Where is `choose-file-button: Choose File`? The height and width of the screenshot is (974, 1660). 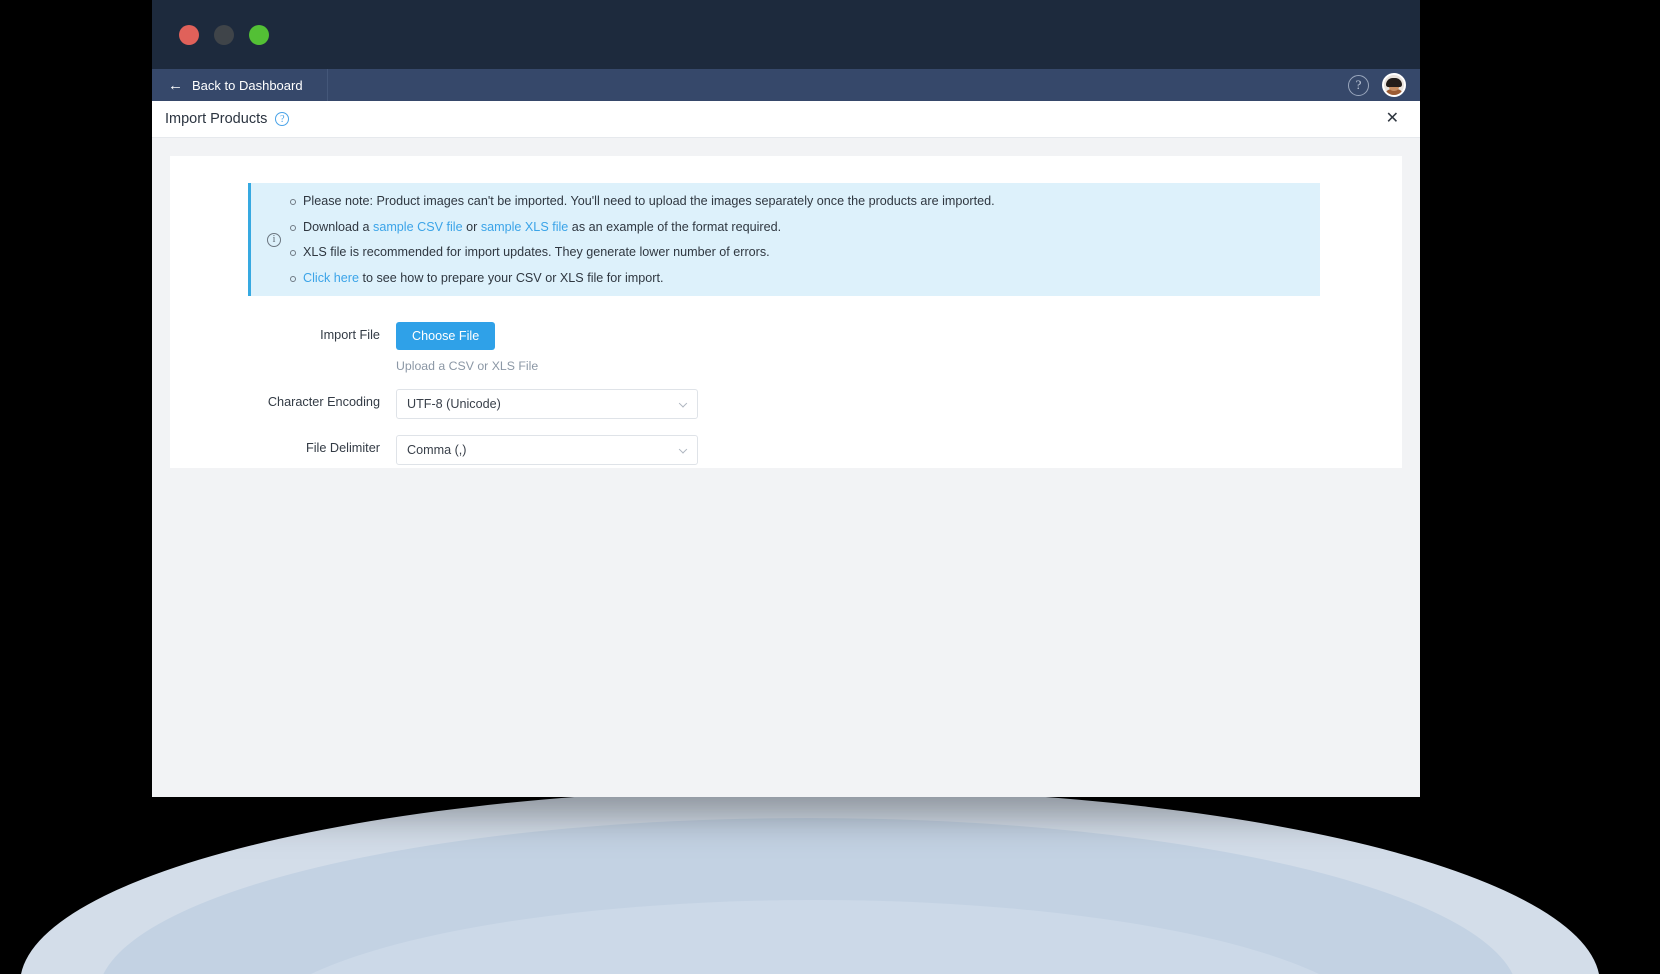 choose-file-button: Choose File is located at coordinates (446, 336).